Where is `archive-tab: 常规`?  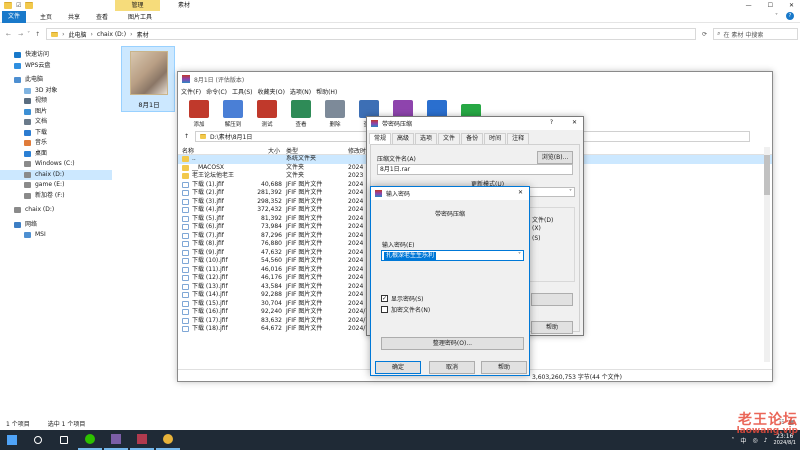
archive-tab: 常规 is located at coordinates (380, 138).